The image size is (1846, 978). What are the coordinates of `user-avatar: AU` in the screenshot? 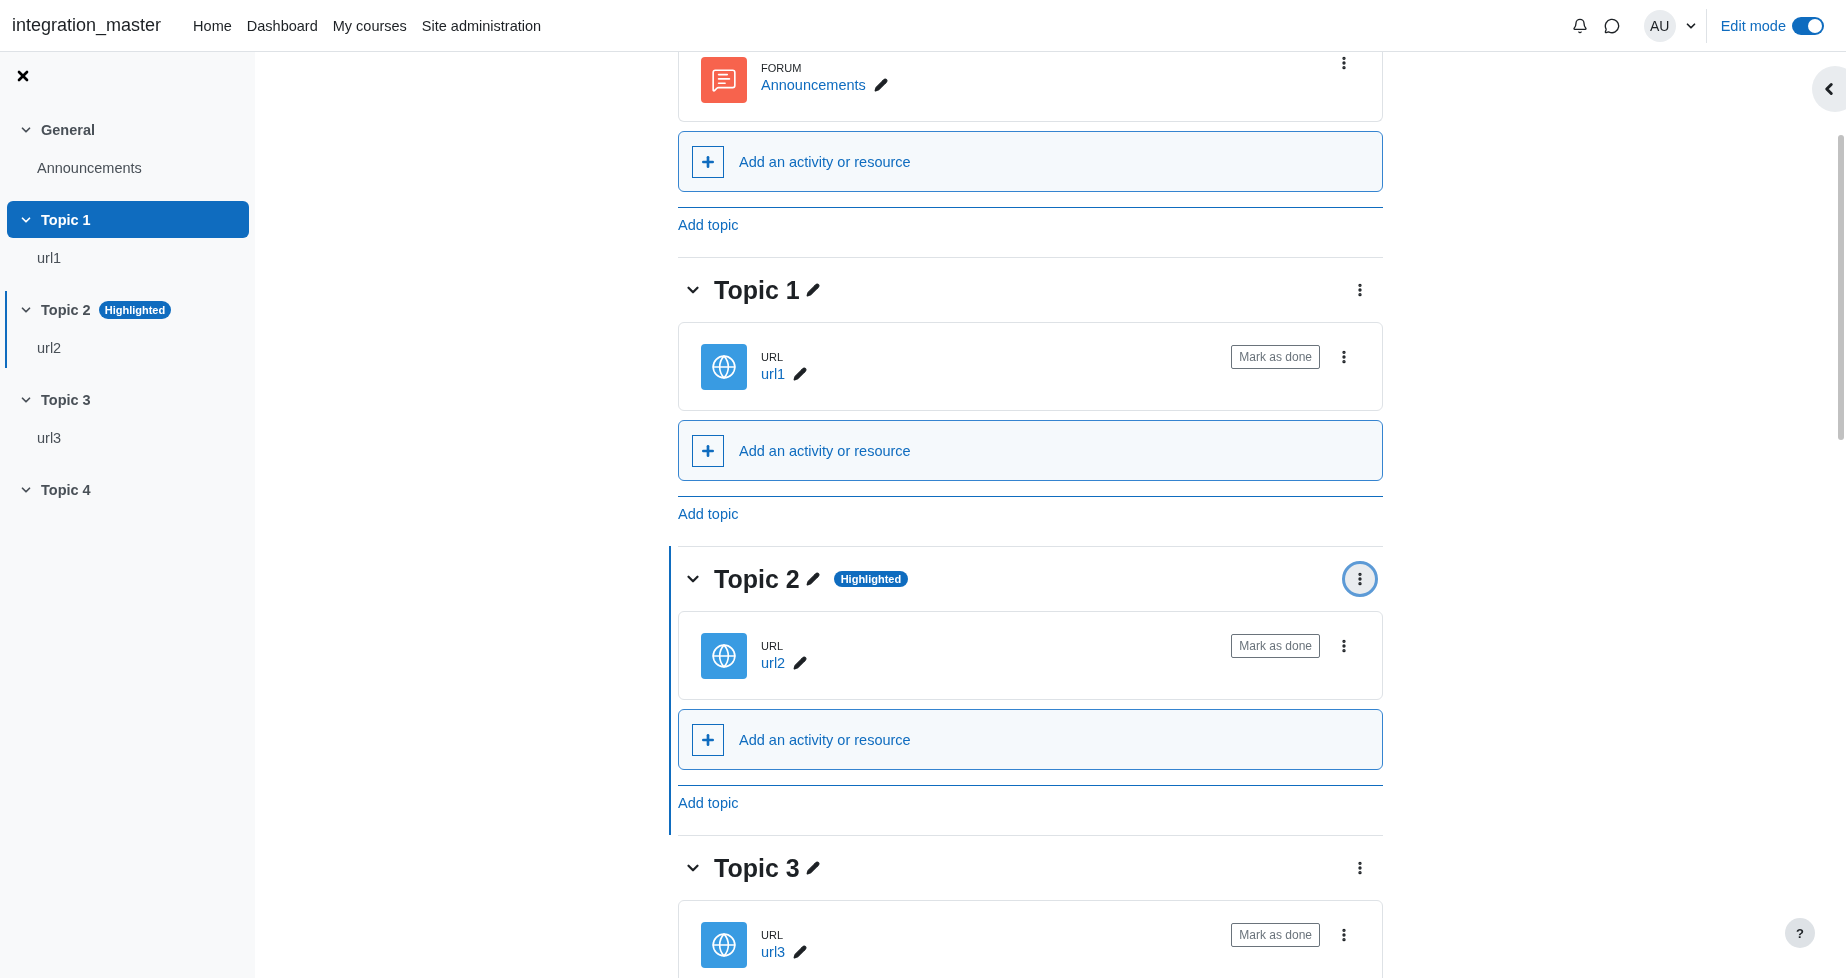 It's located at (1659, 25).